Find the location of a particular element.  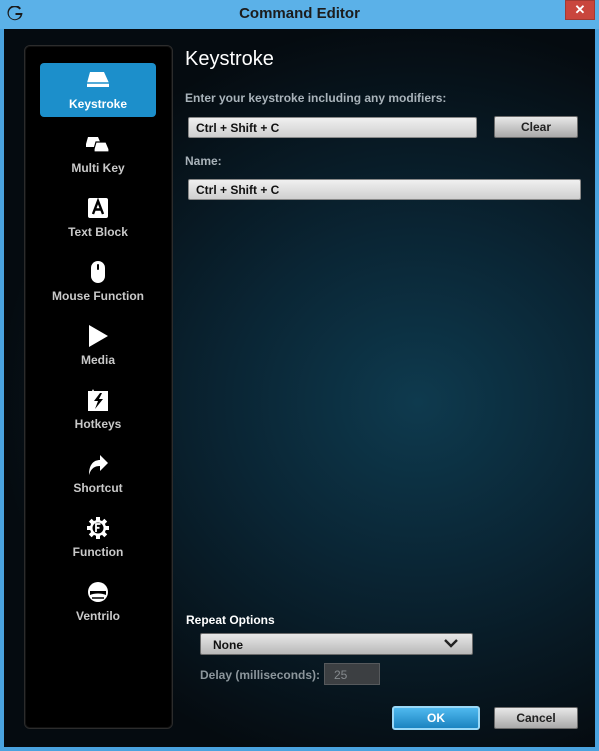

sidebar-item-hotkeys: Hotkeys is located at coordinates (98, 410).